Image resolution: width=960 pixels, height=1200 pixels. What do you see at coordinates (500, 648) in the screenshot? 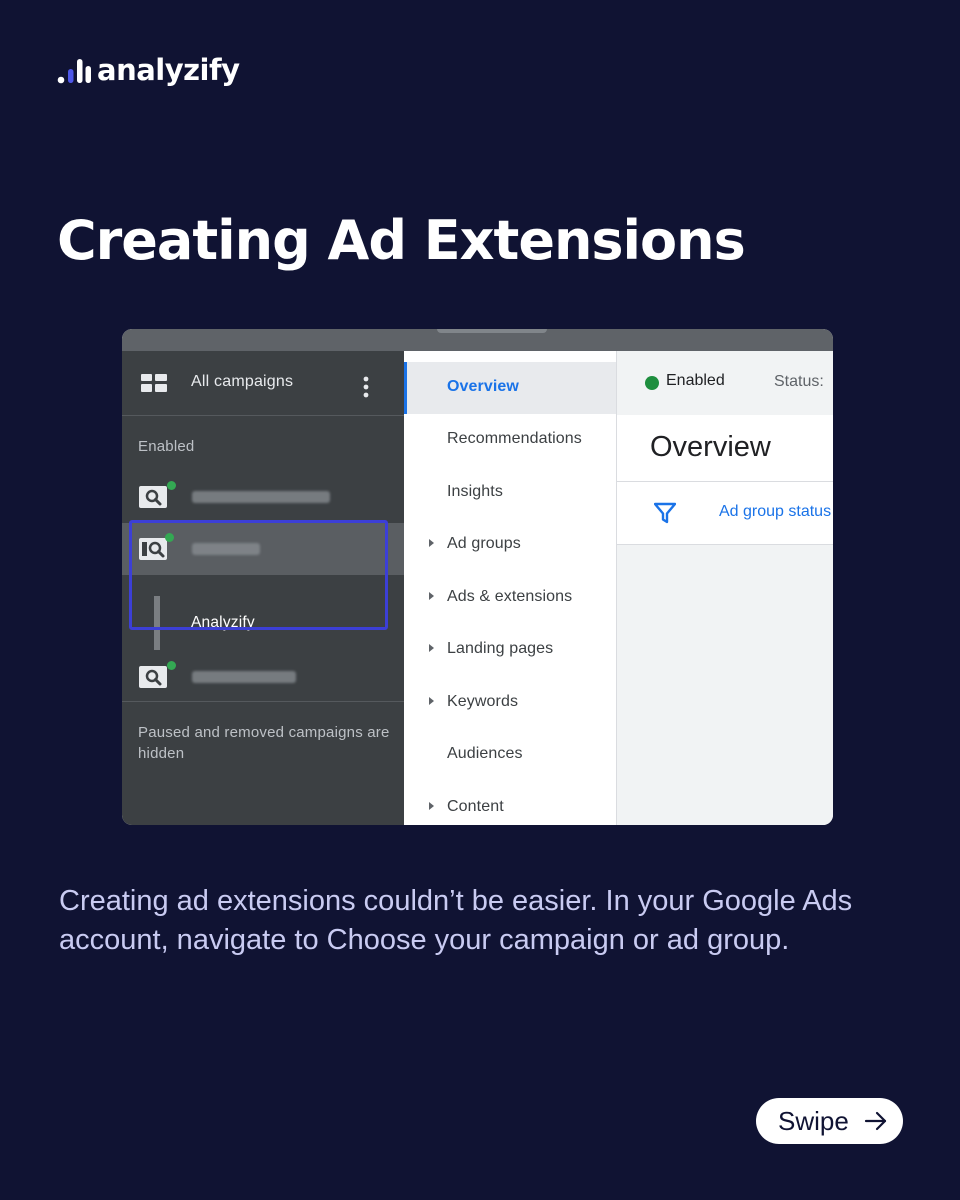
I see `nav-item-label: Landing pages` at bounding box center [500, 648].